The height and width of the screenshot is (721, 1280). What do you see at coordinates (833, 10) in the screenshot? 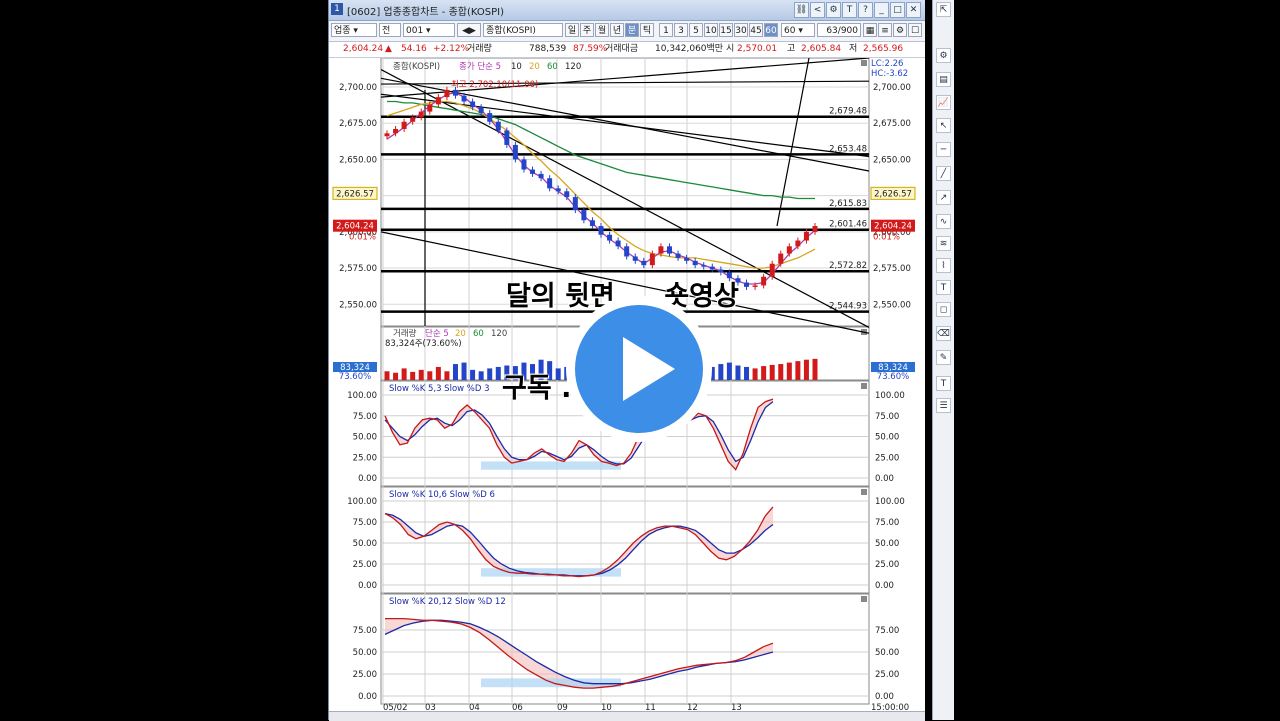
I see `settings-icon: ⚙` at bounding box center [833, 10].